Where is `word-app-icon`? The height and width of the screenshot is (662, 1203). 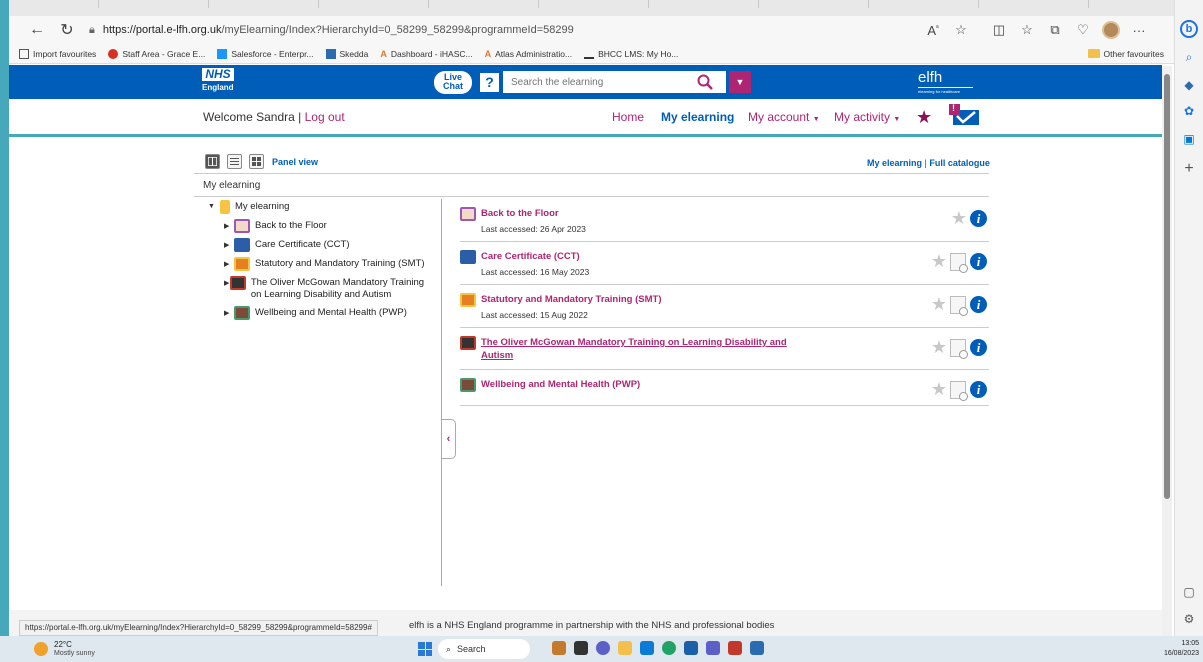 word-app-icon is located at coordinates (757, 648).